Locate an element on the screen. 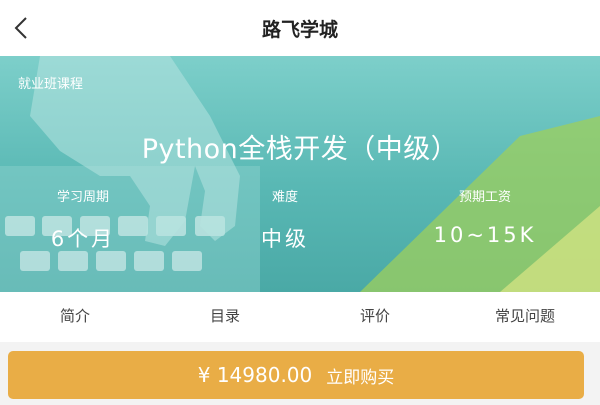 The height and width of the screenshot is (405, 600). buy-now-button: ¥ 14980.00 立即购买 is located at coordinates (296, 375).